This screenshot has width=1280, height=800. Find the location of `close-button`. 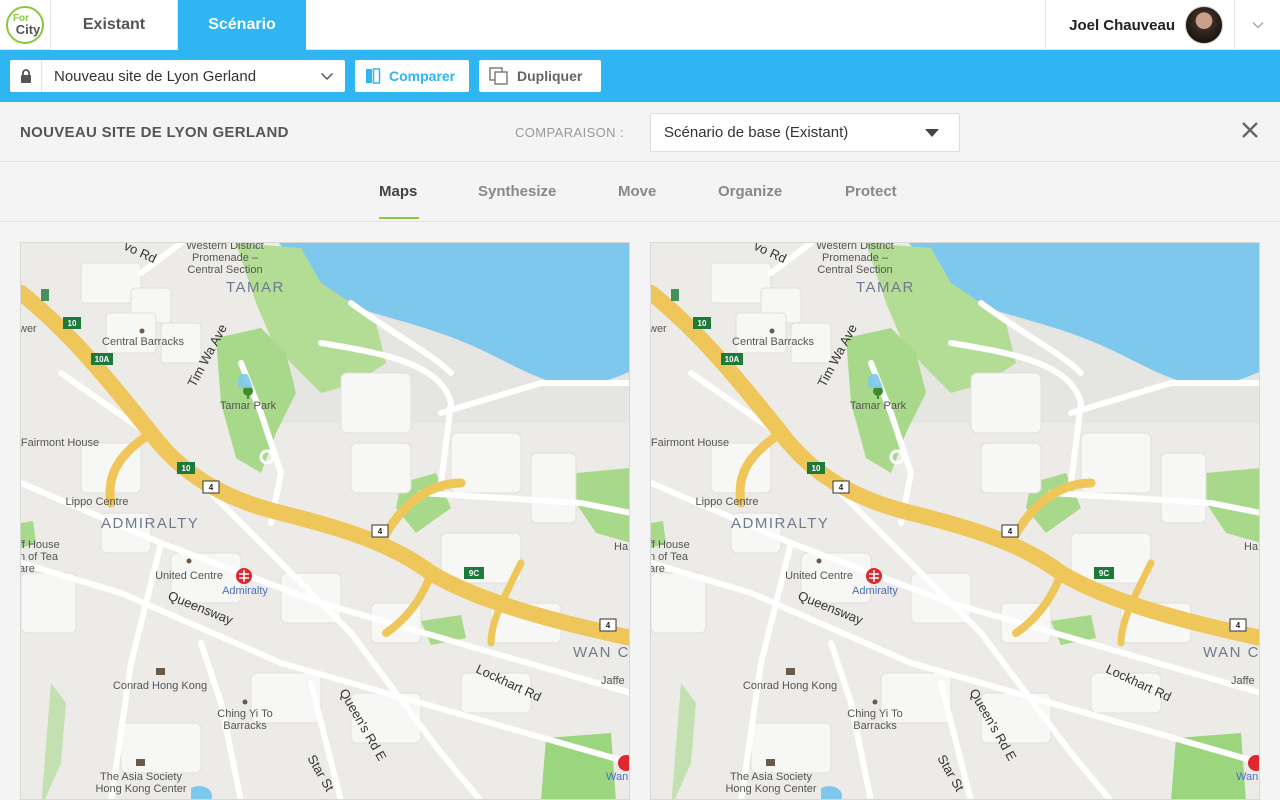

close-button is located at coordinates (1250, 130).